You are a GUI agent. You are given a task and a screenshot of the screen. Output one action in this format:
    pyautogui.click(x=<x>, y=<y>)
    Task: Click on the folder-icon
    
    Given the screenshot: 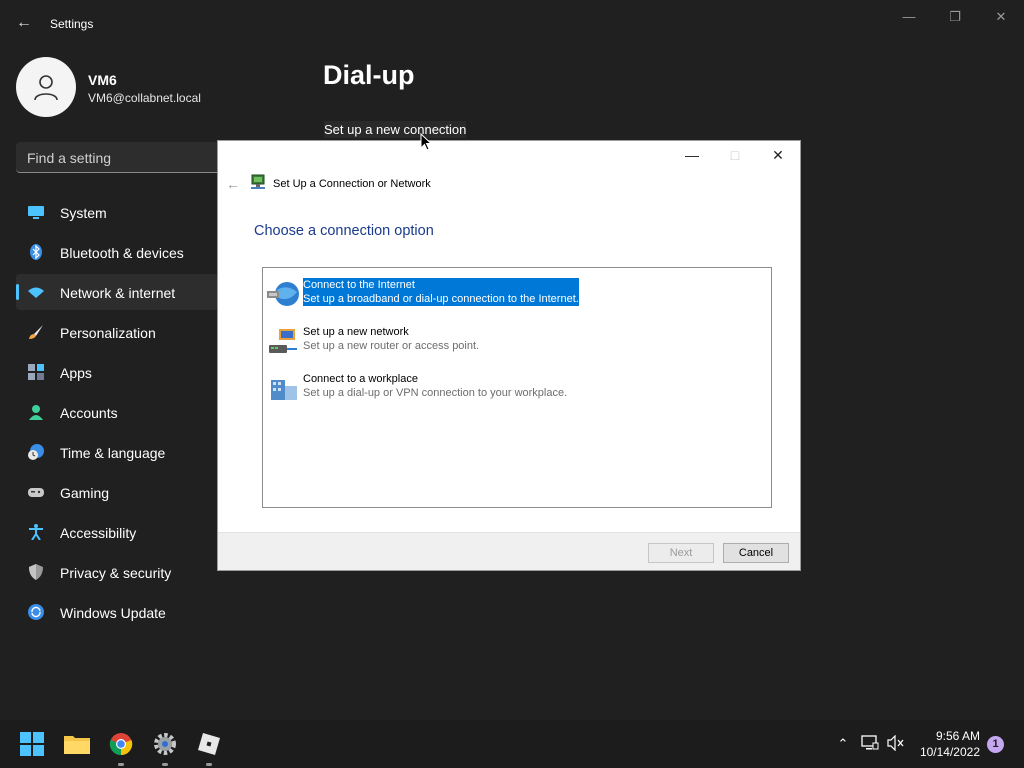 What is the action you would take?
    pyautogui.click(x=77, y=745)
    